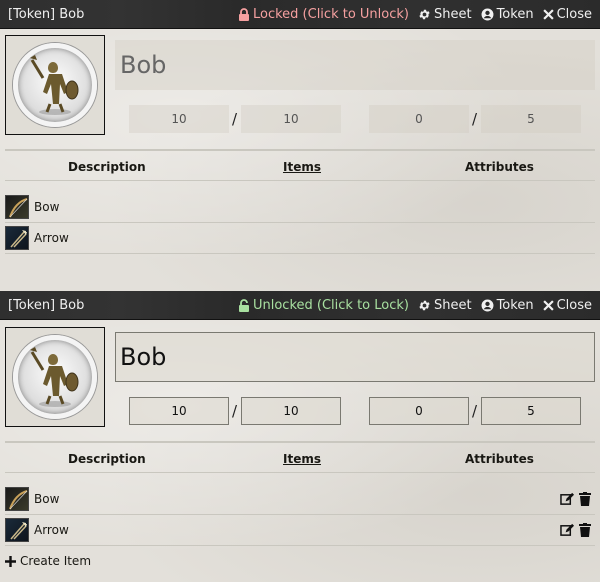  Describe the element at coordinates (330, 14) in the screenshot. I see `lock-label: Locked (Click to Unlock)` at that location.